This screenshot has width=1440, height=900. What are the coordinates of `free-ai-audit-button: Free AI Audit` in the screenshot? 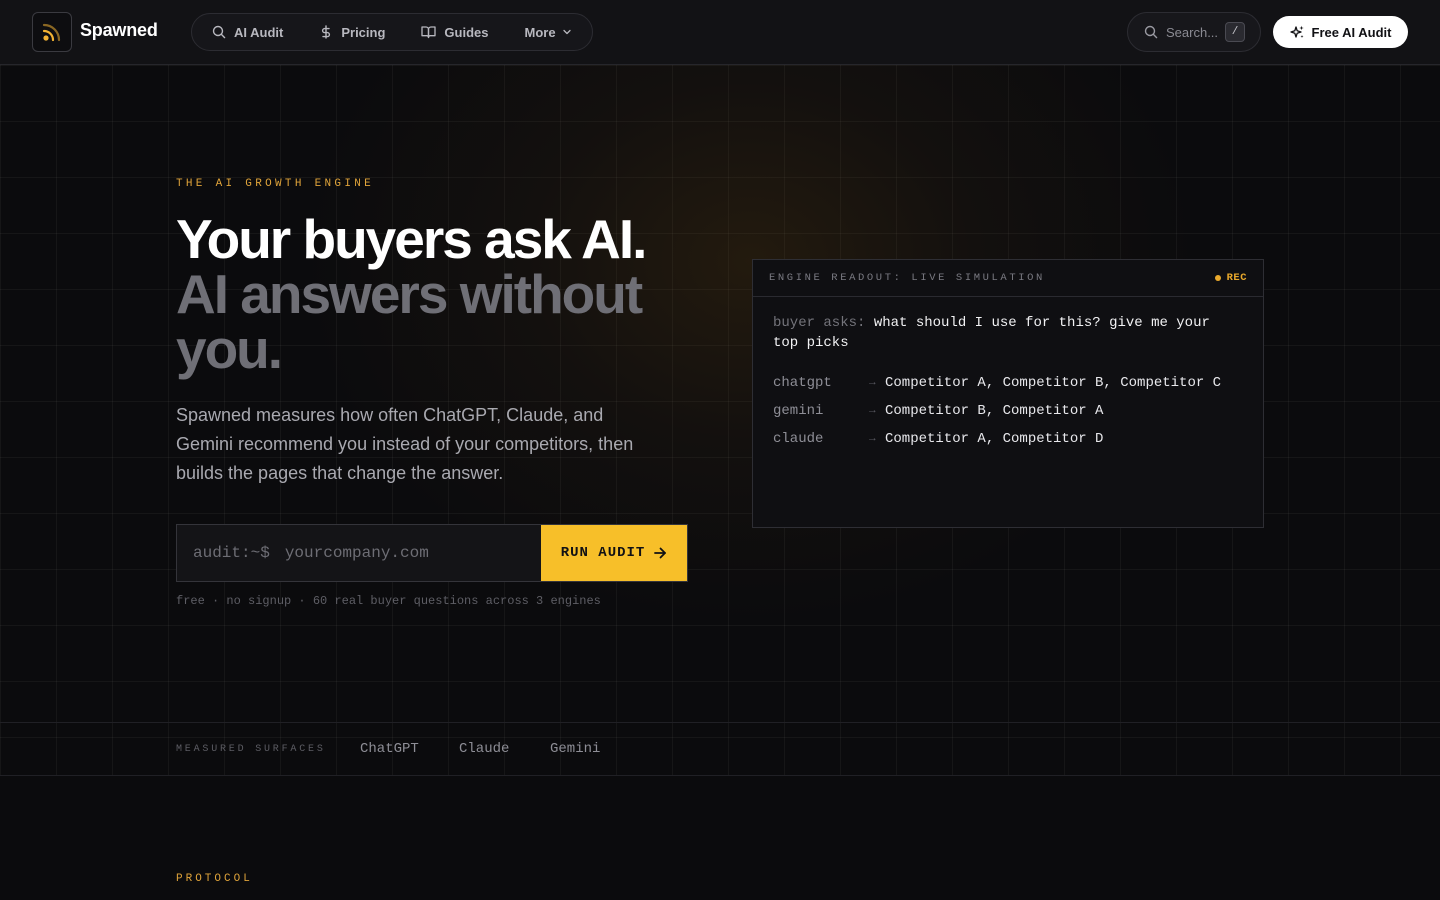 It's located at (1340, 32).